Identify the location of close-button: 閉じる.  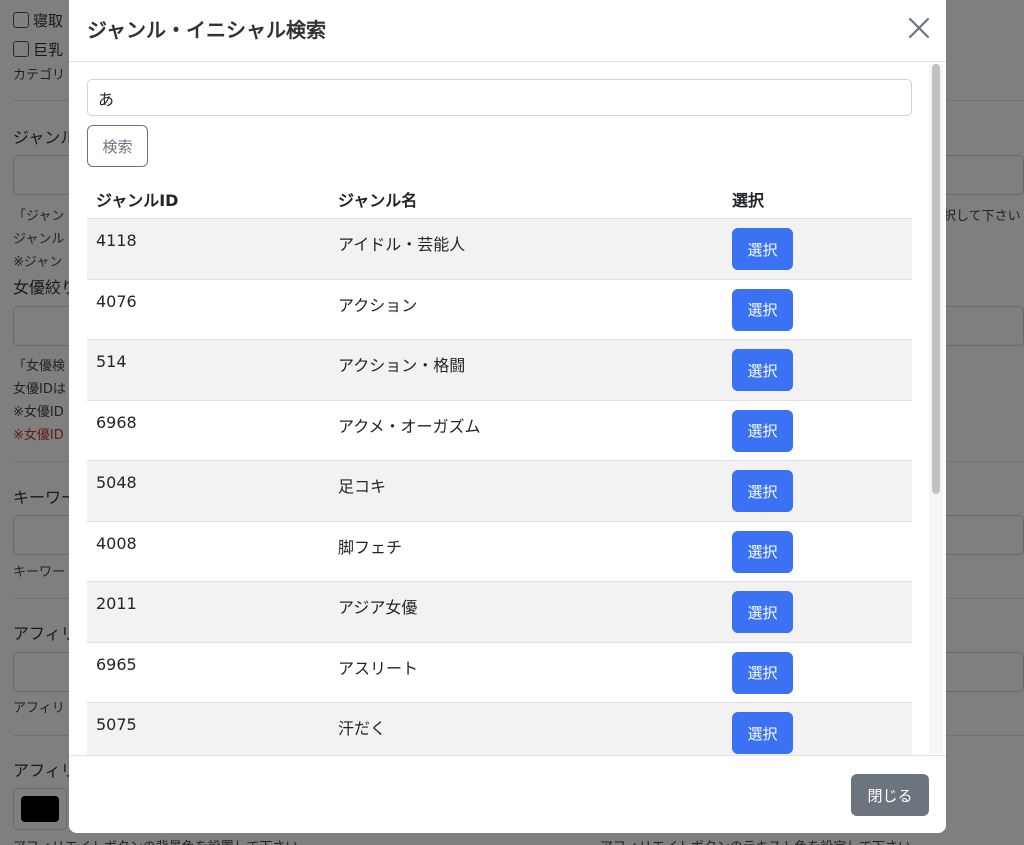
(890, 795).